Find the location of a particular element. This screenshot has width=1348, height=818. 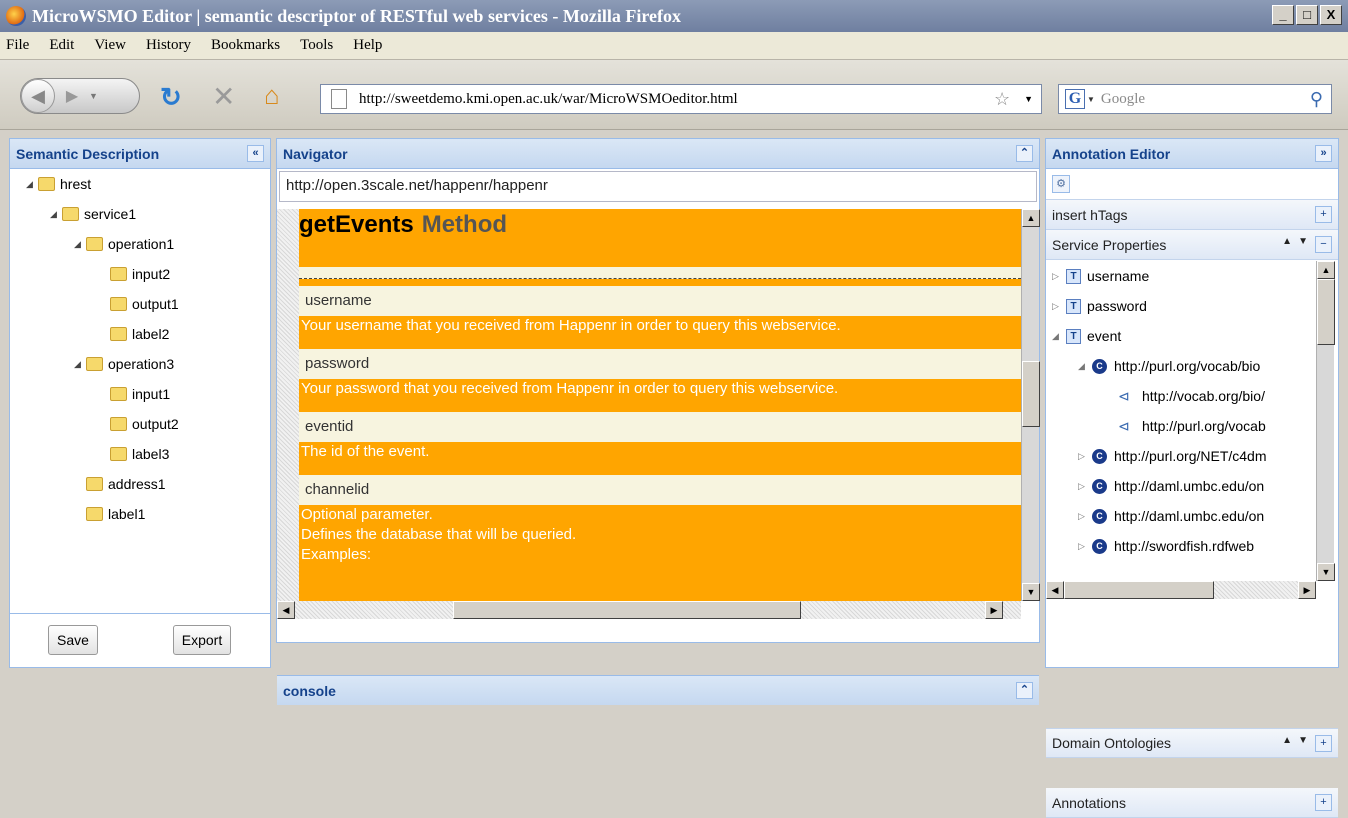

search-icon: ⚲ is located at coordinates (1316, 99).